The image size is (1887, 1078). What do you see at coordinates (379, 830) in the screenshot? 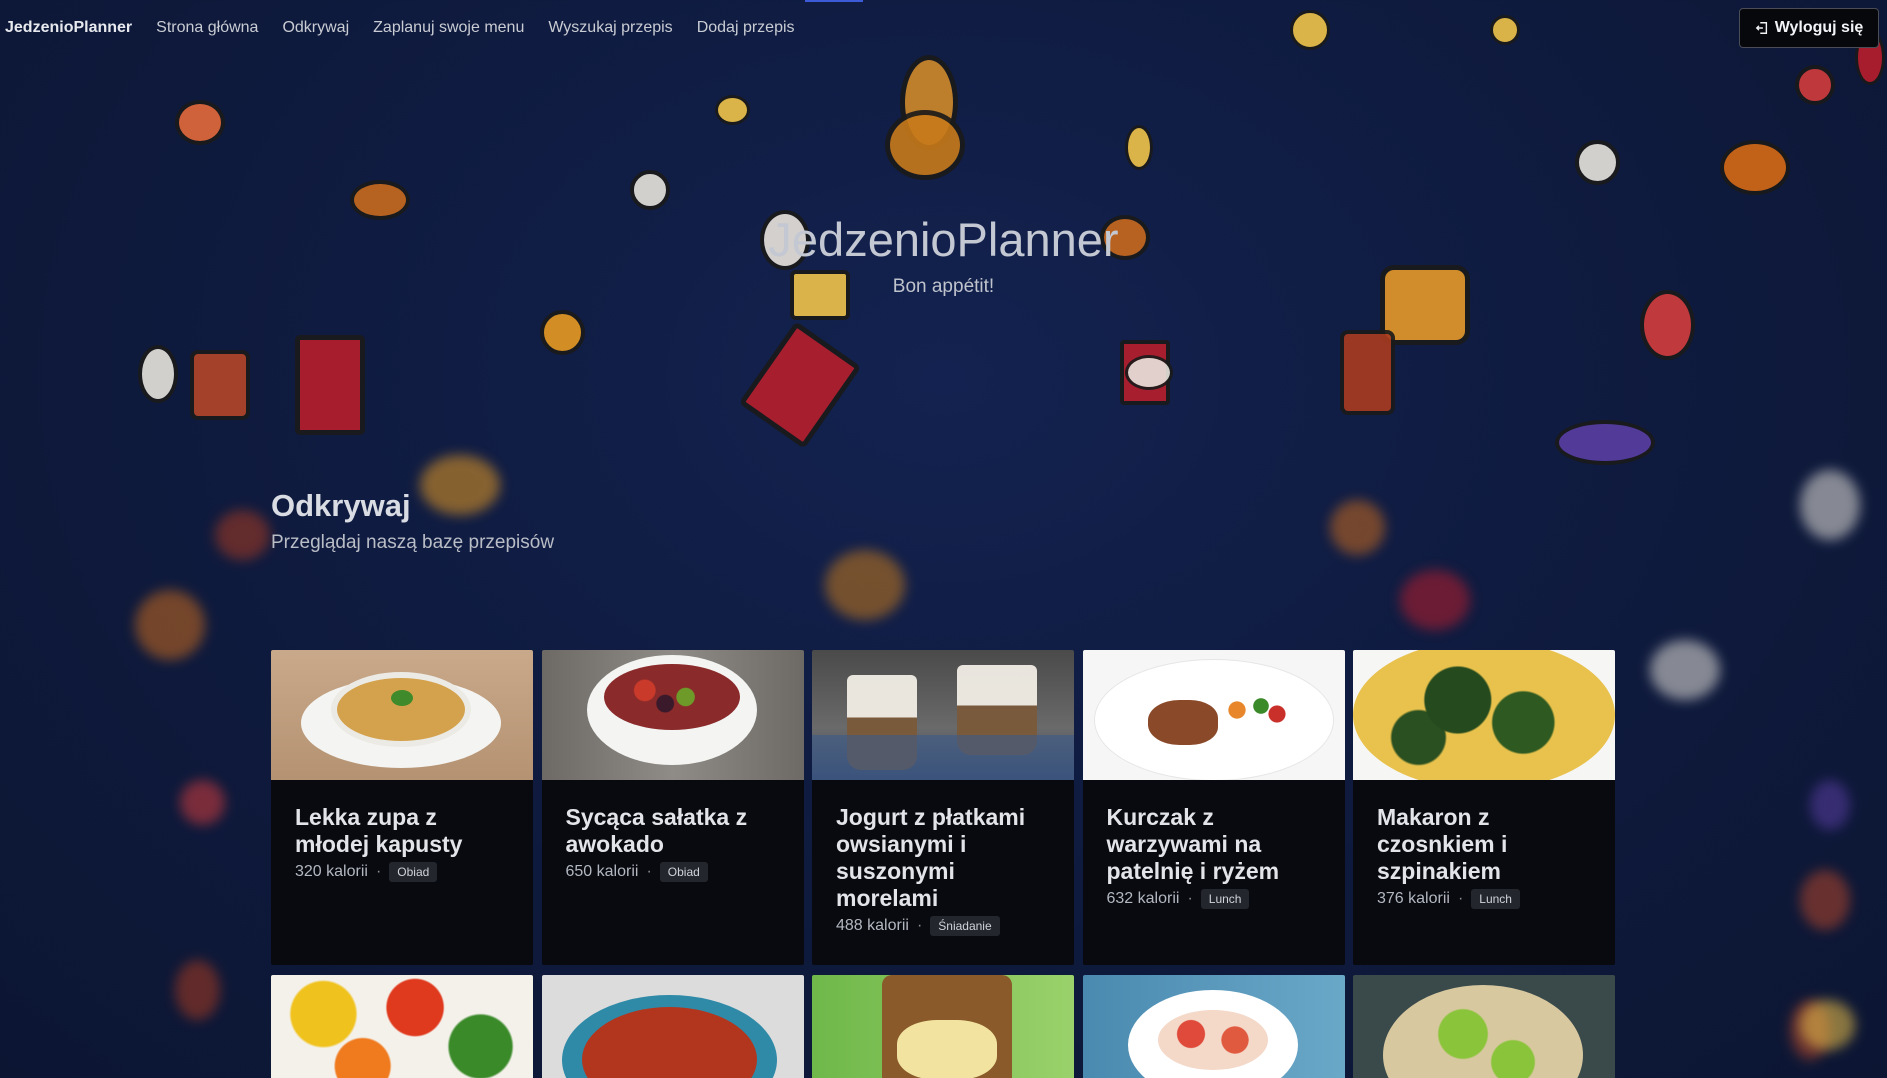
I see `recipe-title: Lekka zupa z młodej kapusty` at bounding box center [379, 830].